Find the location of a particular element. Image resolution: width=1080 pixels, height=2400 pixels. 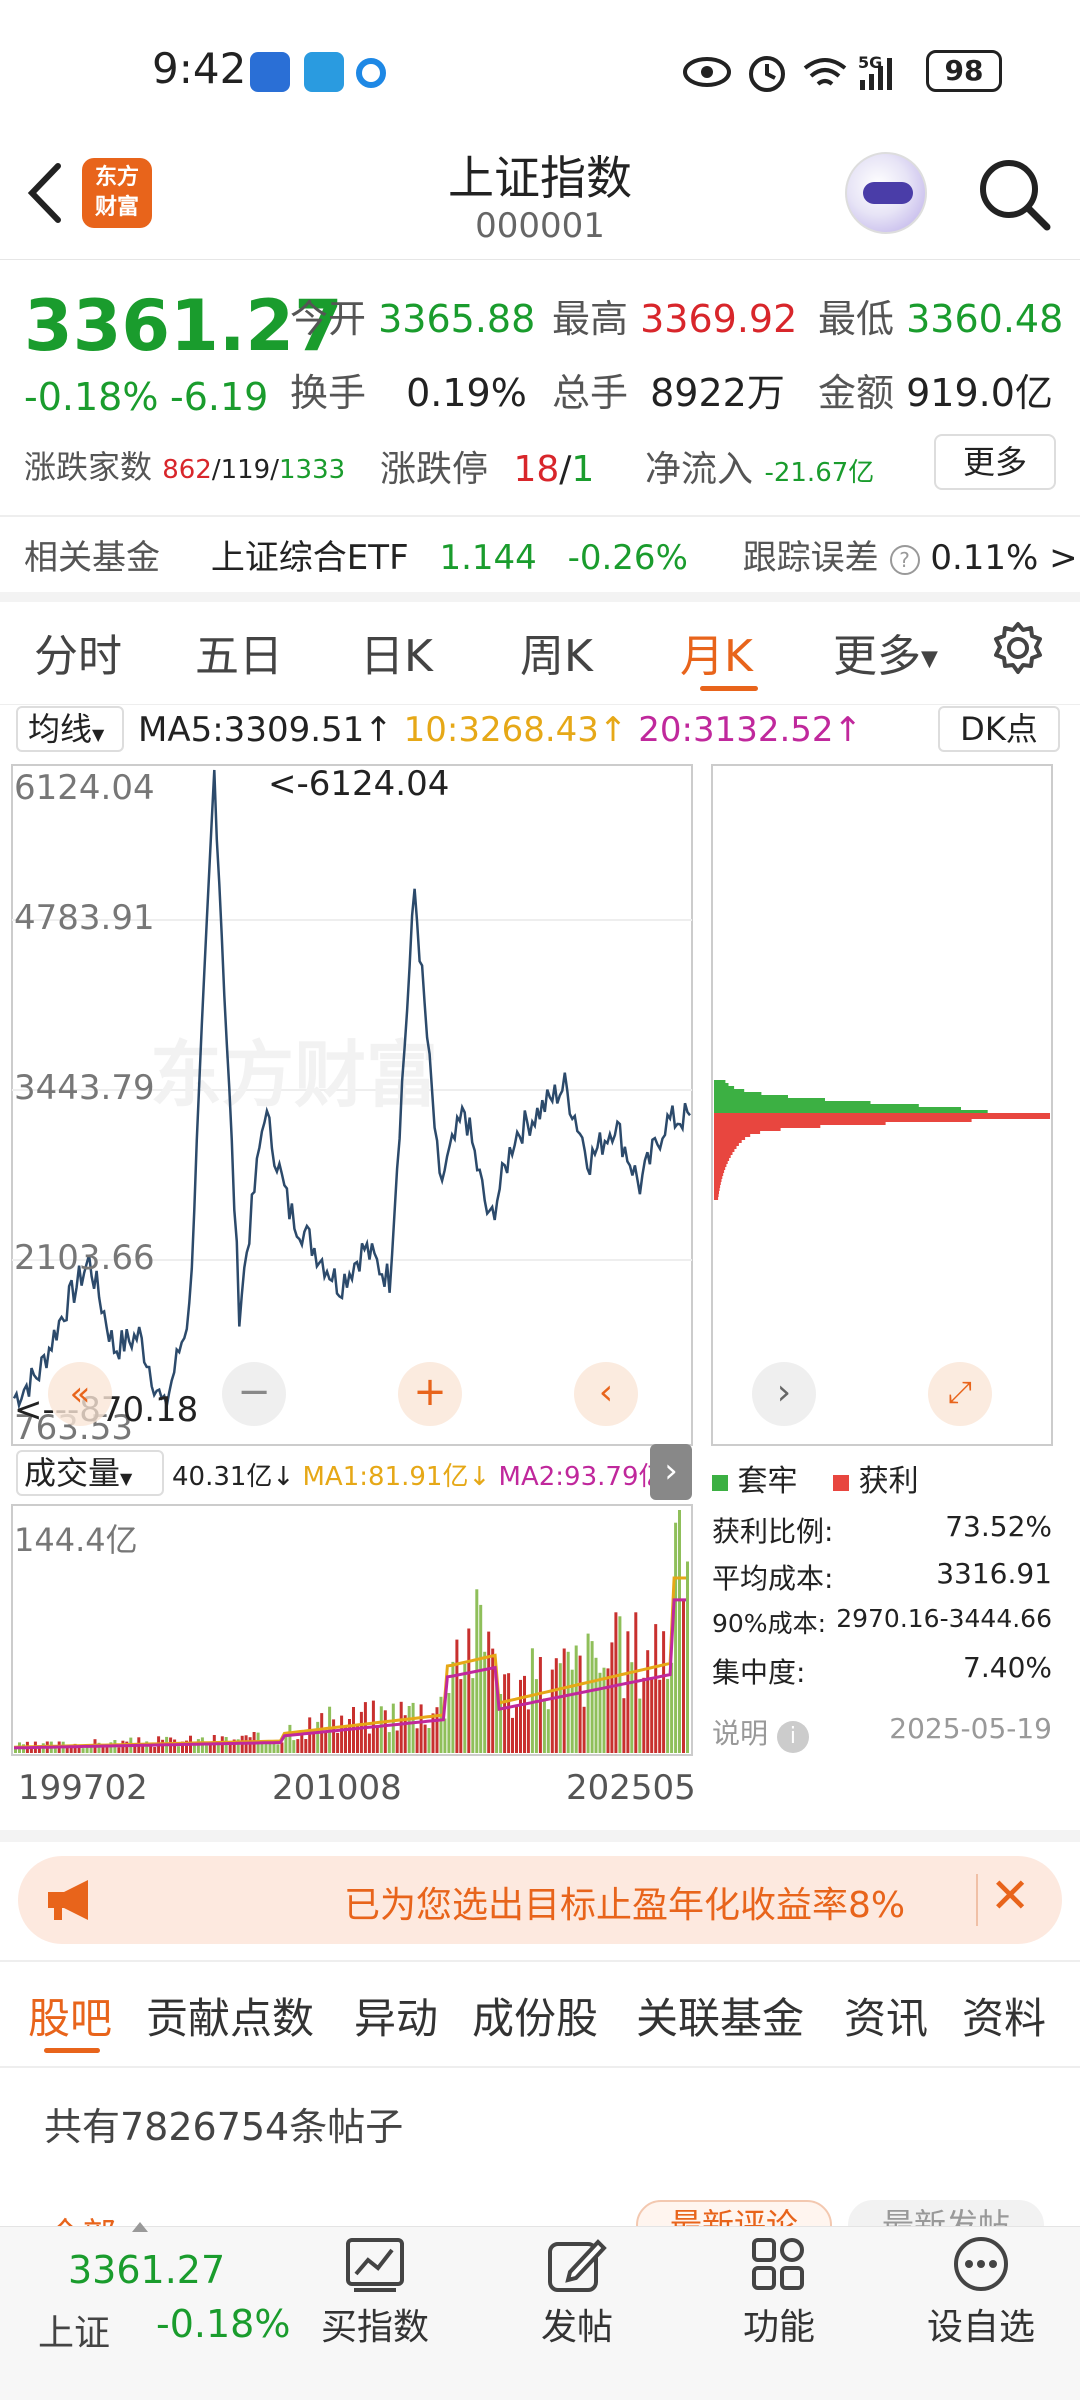

functions-button: 功能 is located at coordinates (779, 2293).